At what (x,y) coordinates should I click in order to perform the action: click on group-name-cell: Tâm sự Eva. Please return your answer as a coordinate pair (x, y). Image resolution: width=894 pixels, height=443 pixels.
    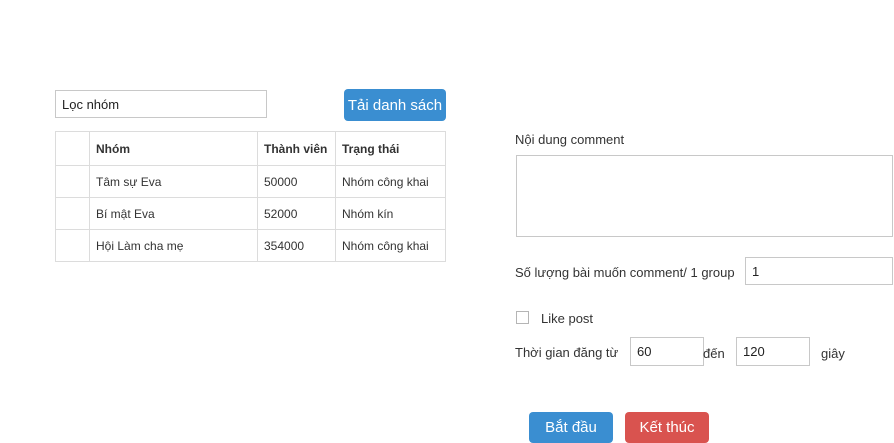
    Looking at the image, I should click on (173, 181).